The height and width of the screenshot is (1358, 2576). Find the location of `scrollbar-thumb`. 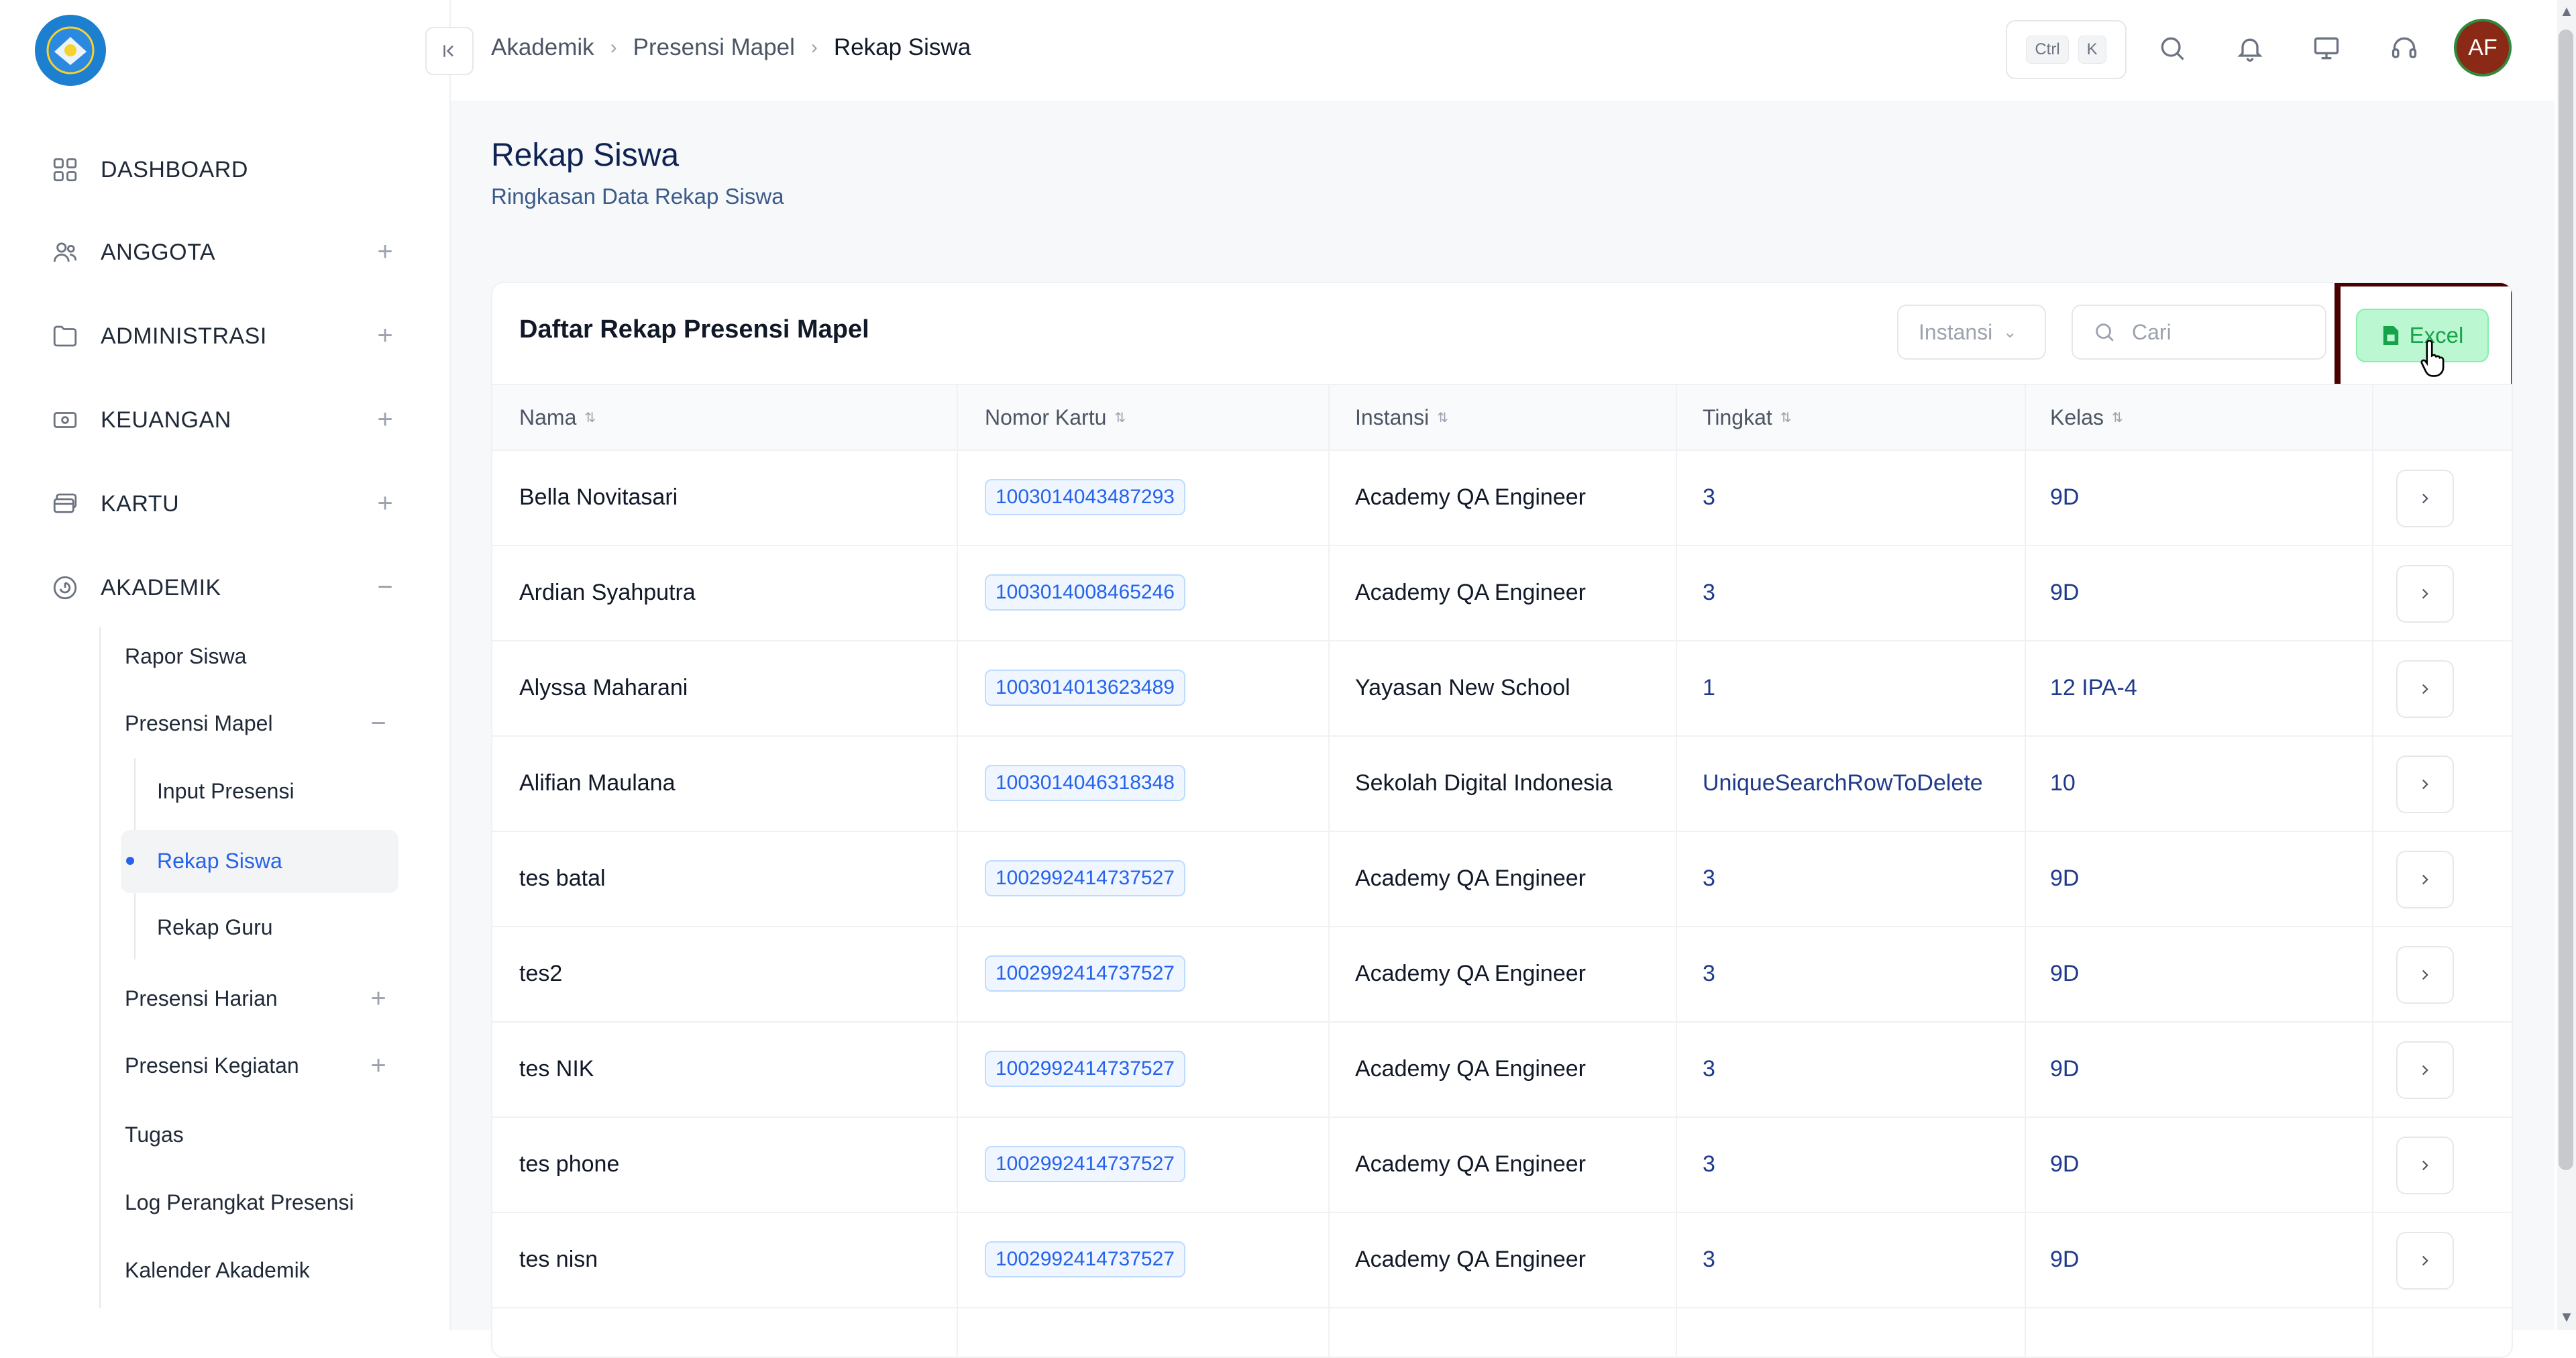

scrollbar-thumb is located at coordinates (2566, 600).